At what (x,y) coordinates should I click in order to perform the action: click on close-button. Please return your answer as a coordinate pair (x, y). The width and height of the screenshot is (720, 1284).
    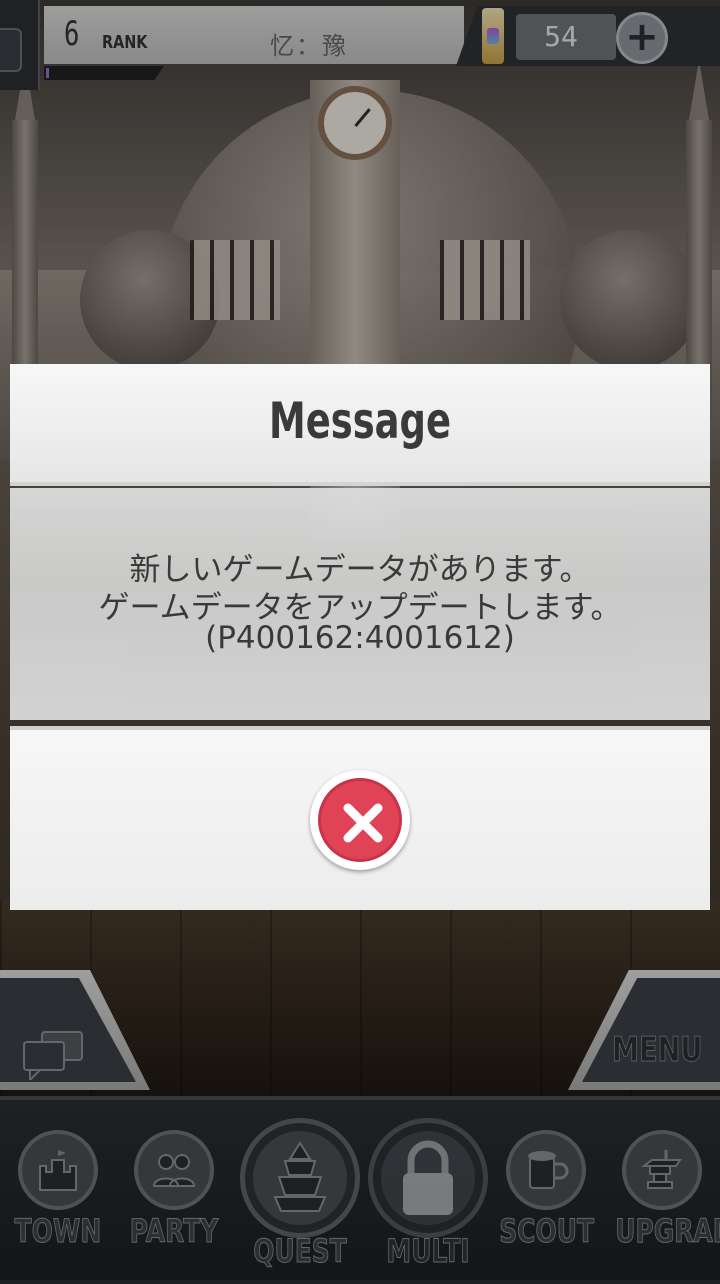
    Looking at the image, I should click on (360, 820).